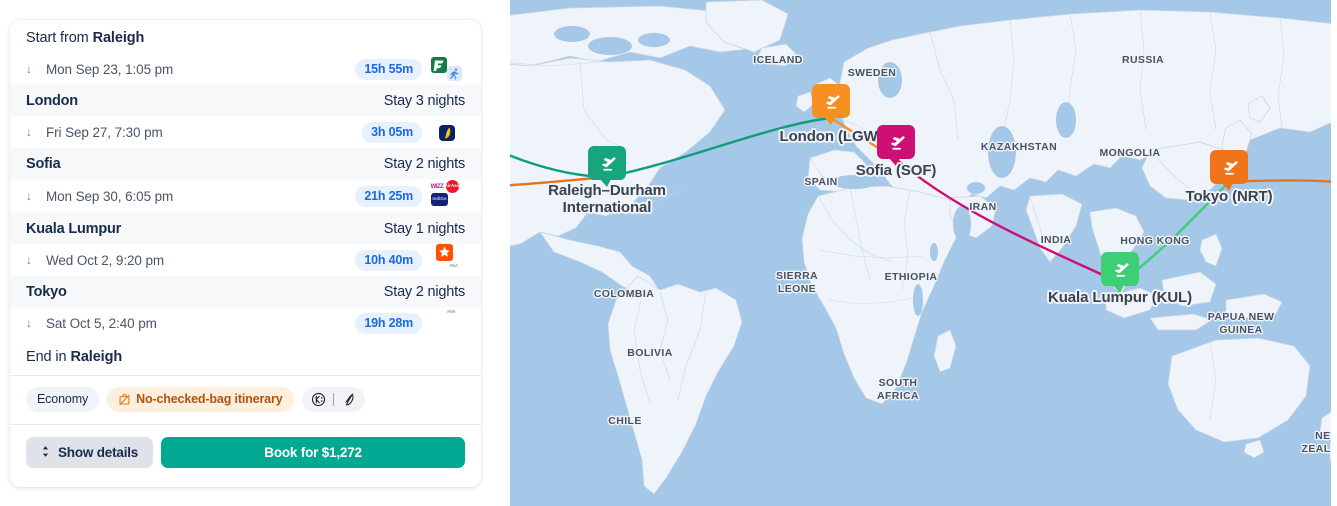 Image resolution: width=1337 pixels, height=506 pixels. What do you see at coordinates (124, 399) in the screenshot?
I see `crossed-suitcase-icon` at bounding box center [124, 399].